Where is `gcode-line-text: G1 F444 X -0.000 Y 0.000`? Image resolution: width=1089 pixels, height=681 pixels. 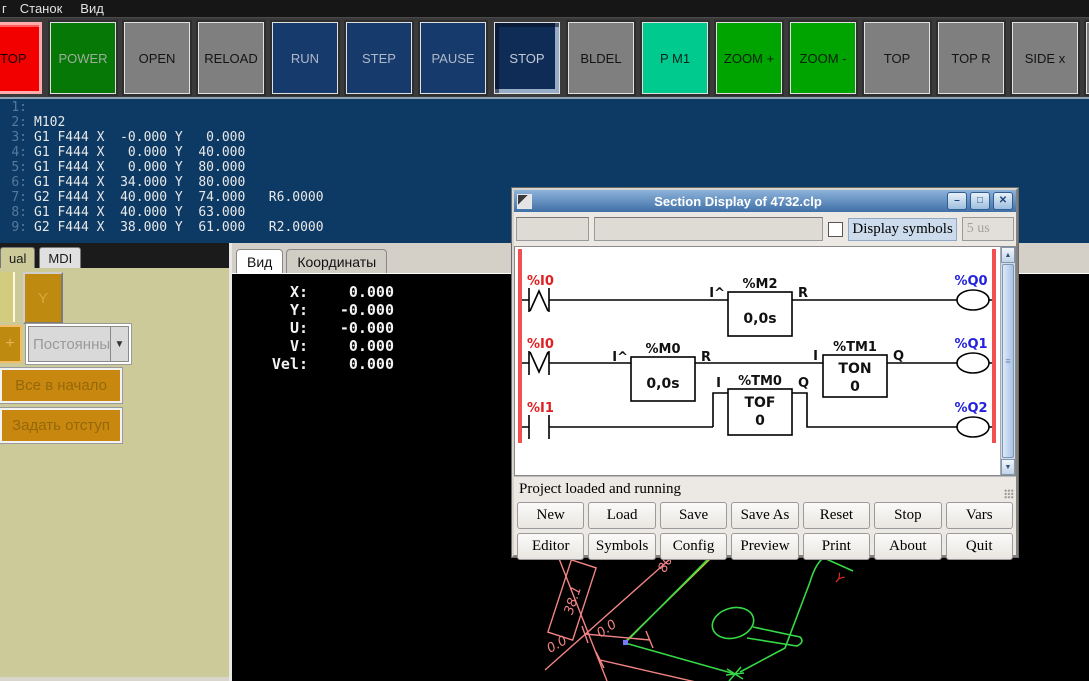 gcode-line-text: G1 F444 X -0.000 Y 0.000 is located at coordinates (140, 137).